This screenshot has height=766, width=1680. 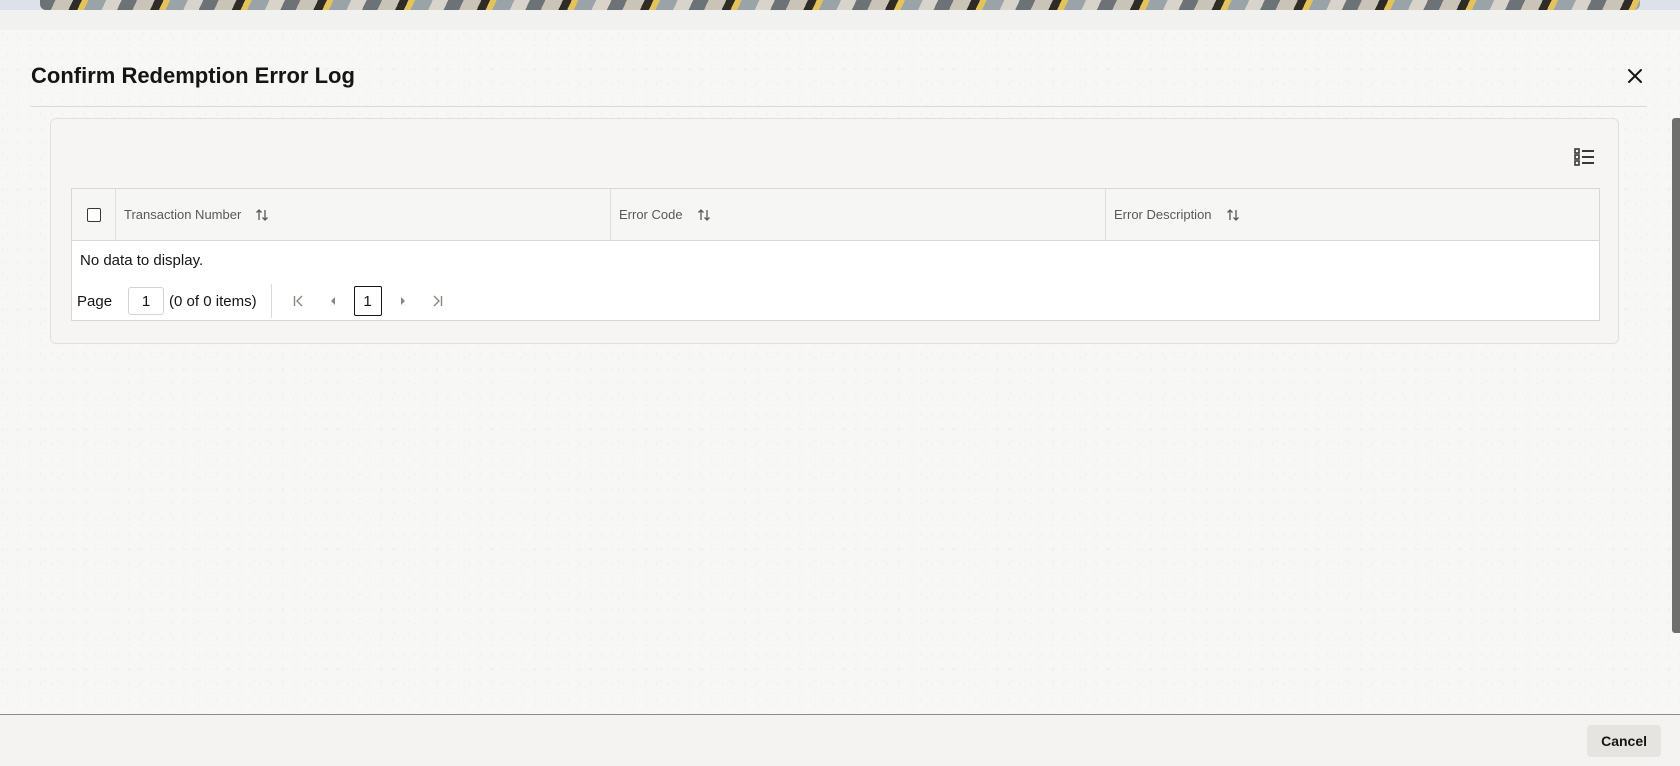 What do you see at coordinates (271, 301) in the screenshot?
I see `pager-divider` at bounding box center [271, 301].